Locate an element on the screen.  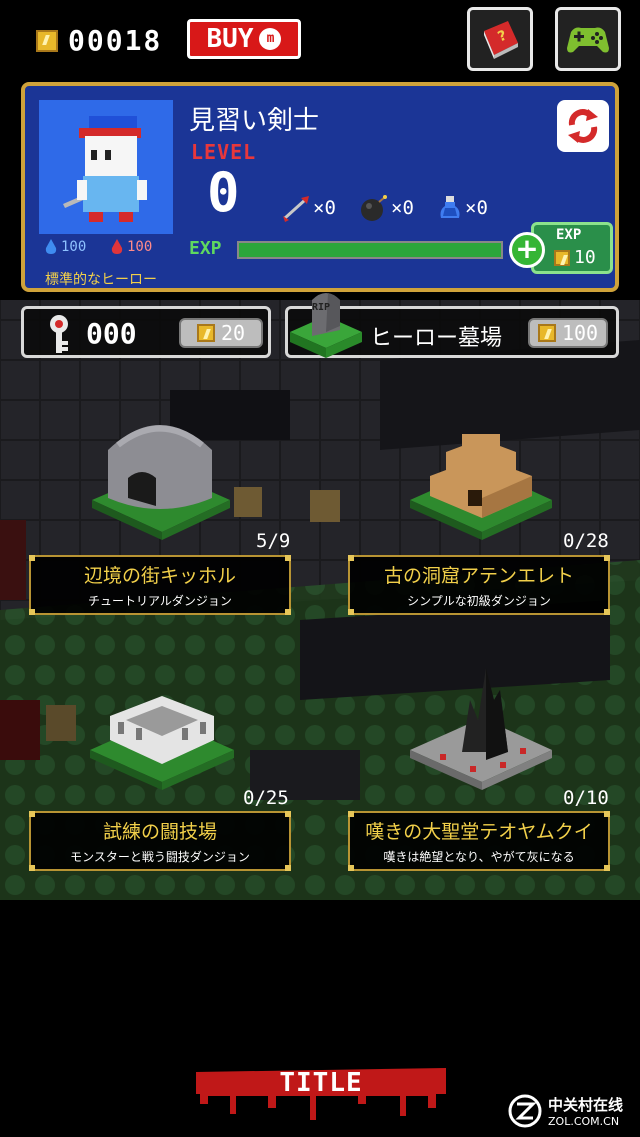
mp-value: 100 is located at coordinates (74, 247).